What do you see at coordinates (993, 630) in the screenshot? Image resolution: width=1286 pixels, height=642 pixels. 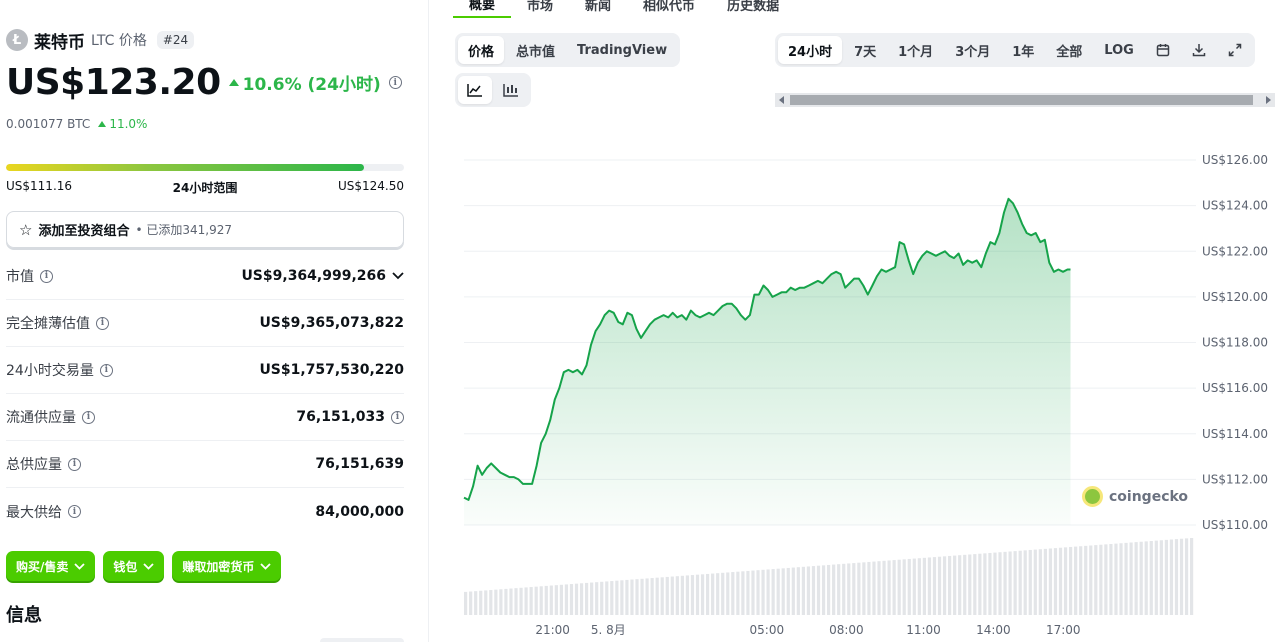 I see `x-tick-label: 14:00` at bounding box center [993, 630].